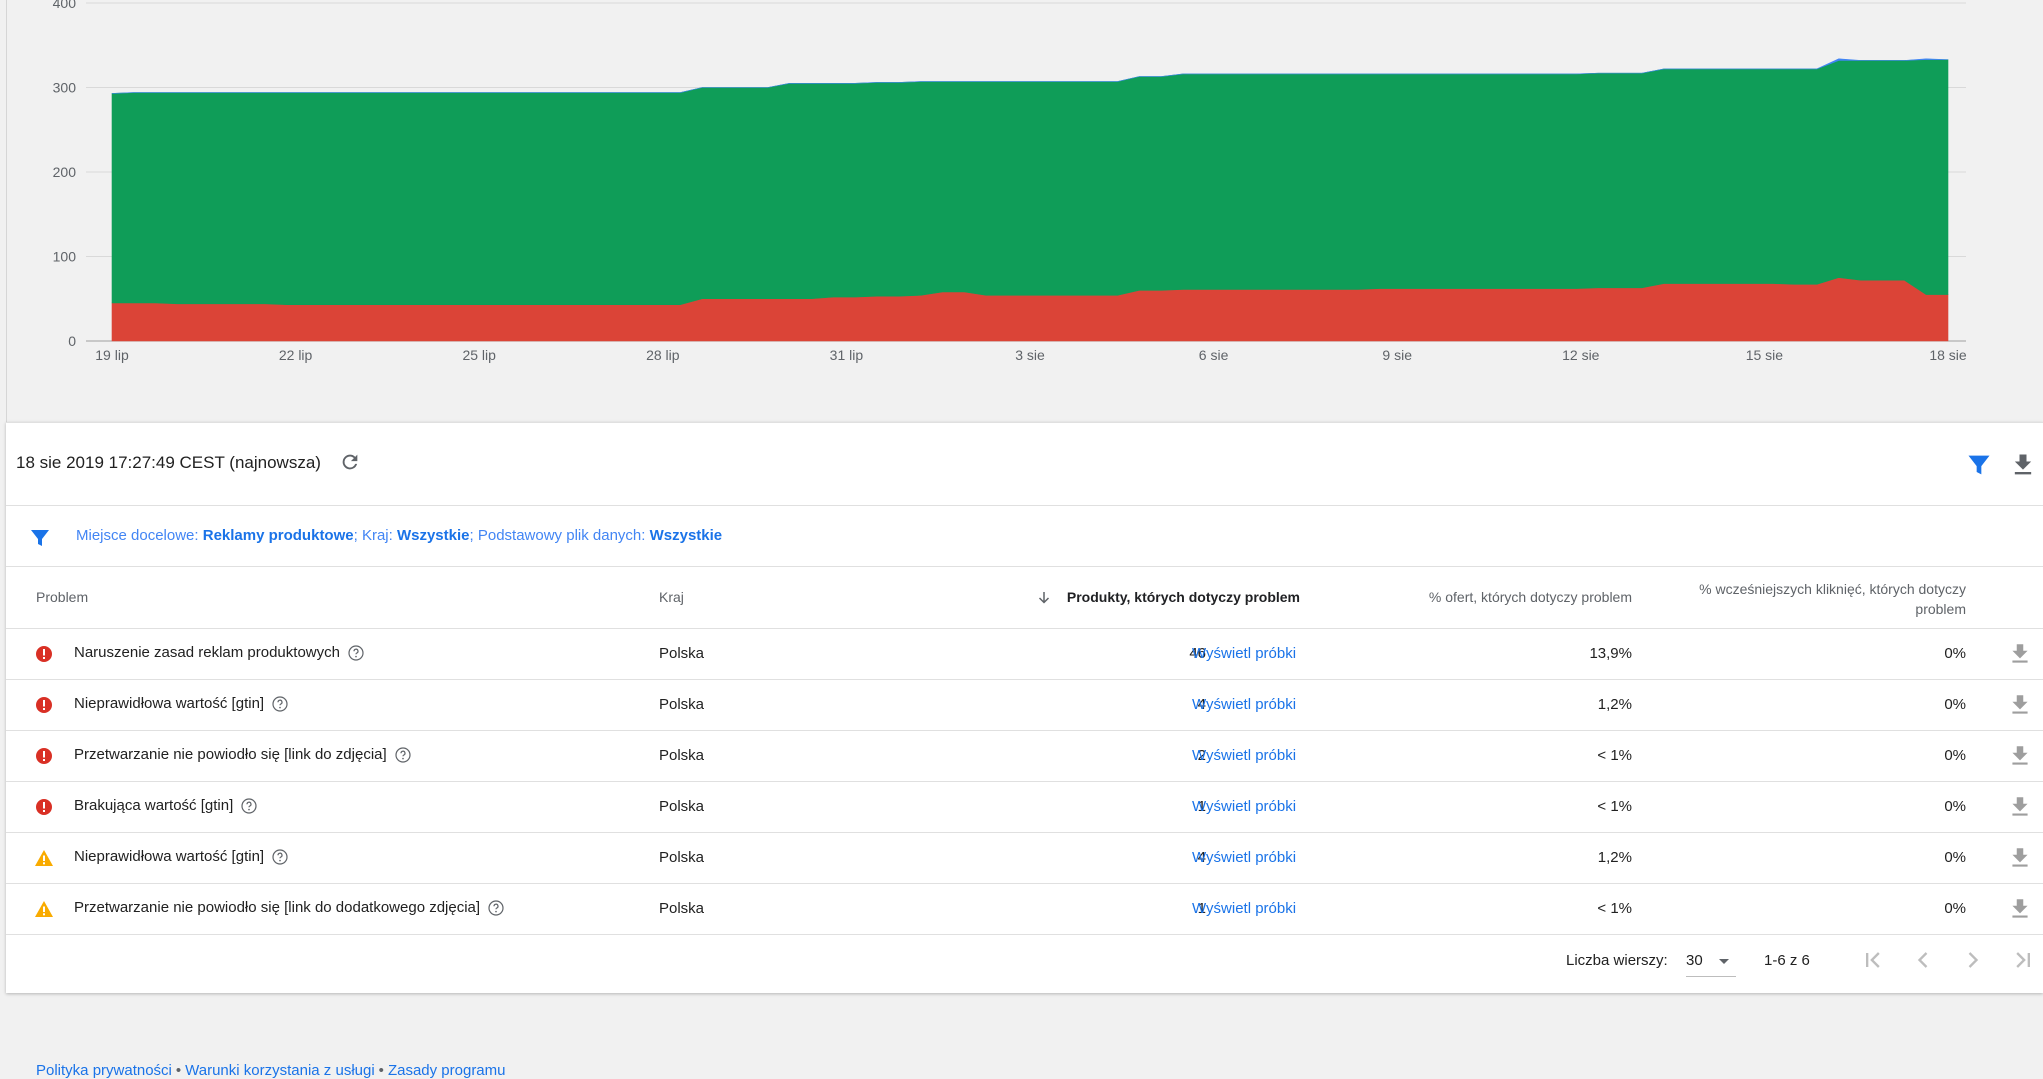  Describe the element at coordinates (168, 462) in the screenshot. I see `snapshot-timestamp: 18 sie 2019 17:27:49 CEST (najnowsza)` at that location.